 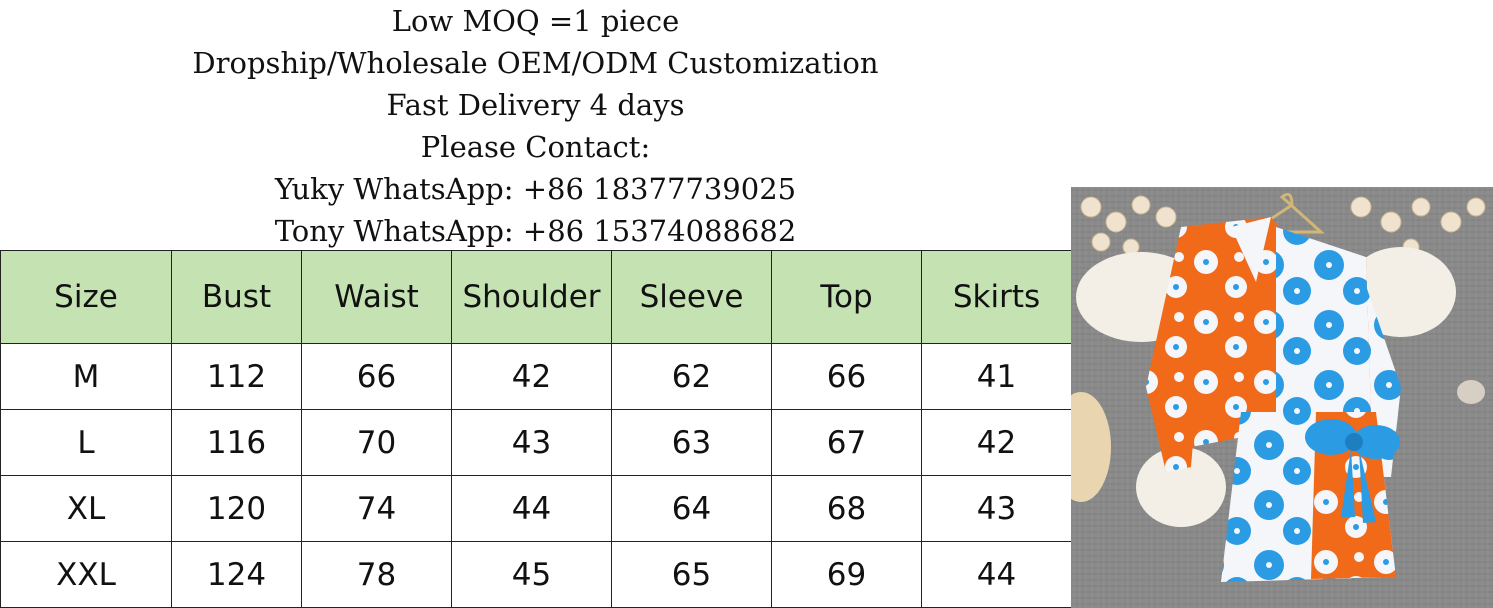 I want to click on column-header-shoulder: Shoulder, so click(x=531, y=297).